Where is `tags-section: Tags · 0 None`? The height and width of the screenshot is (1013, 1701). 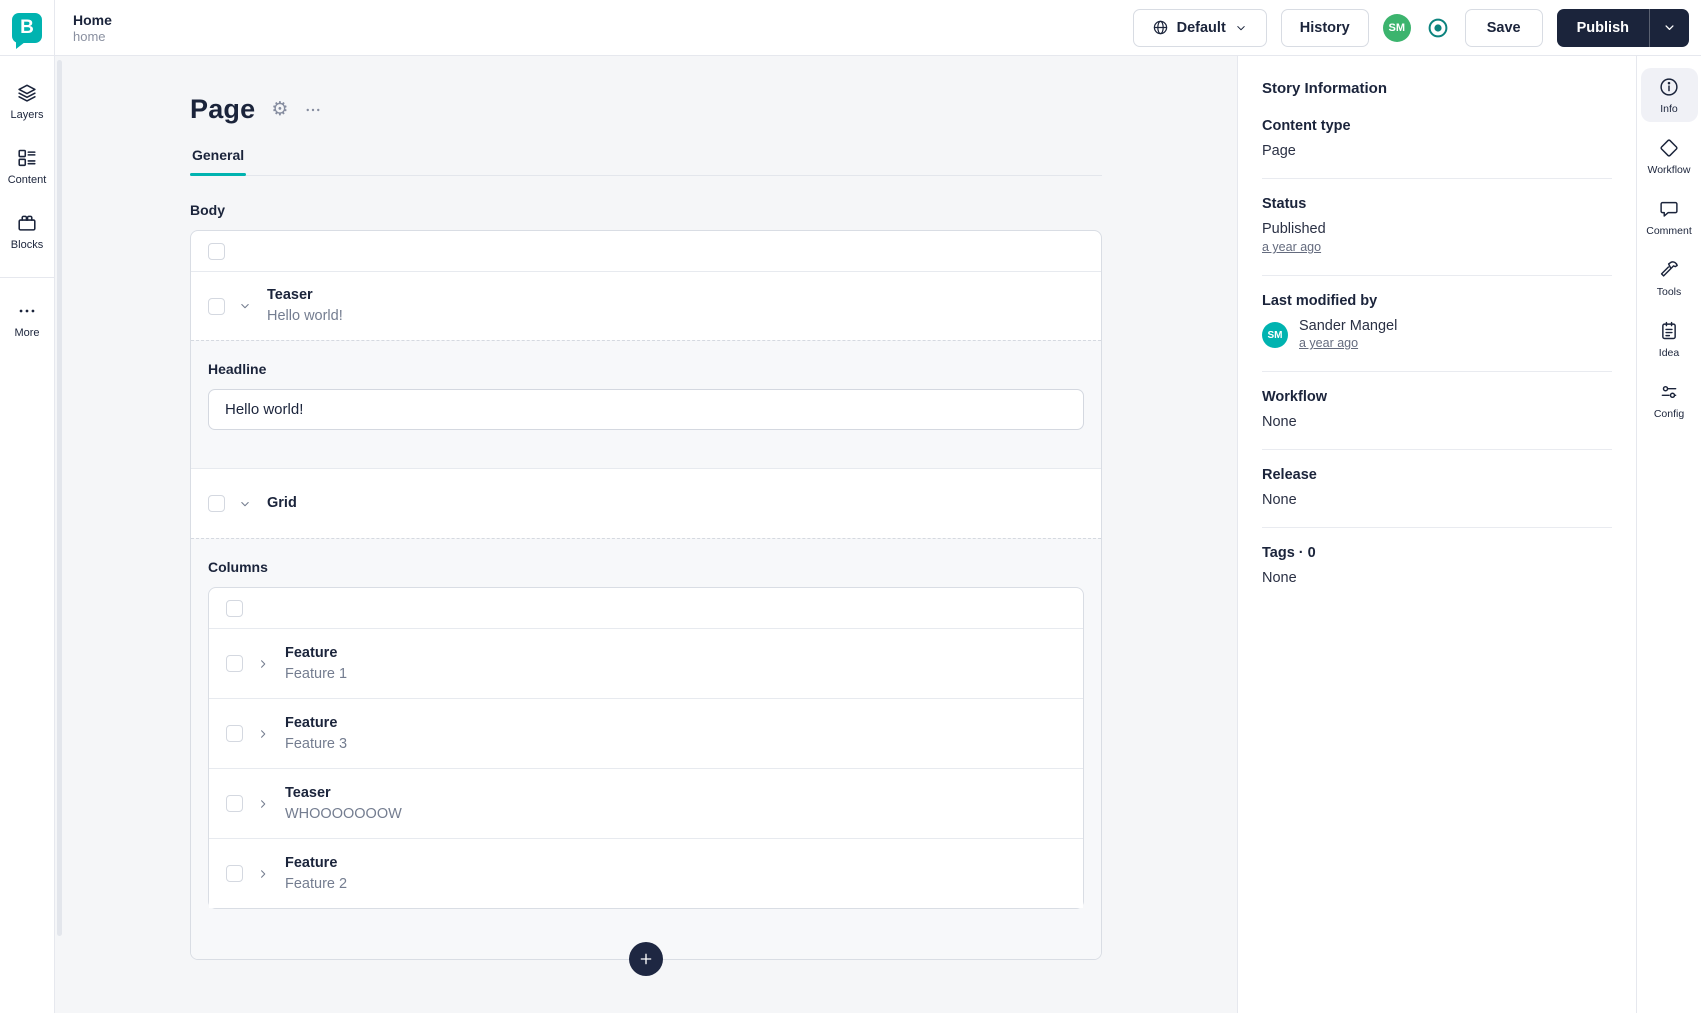
tags-section: Tags · 0 None is located at coordinates (1437, 566).